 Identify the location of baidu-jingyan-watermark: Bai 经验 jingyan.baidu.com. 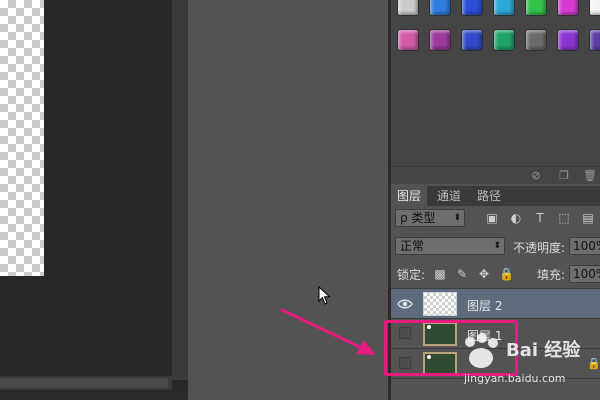
(526, 362).